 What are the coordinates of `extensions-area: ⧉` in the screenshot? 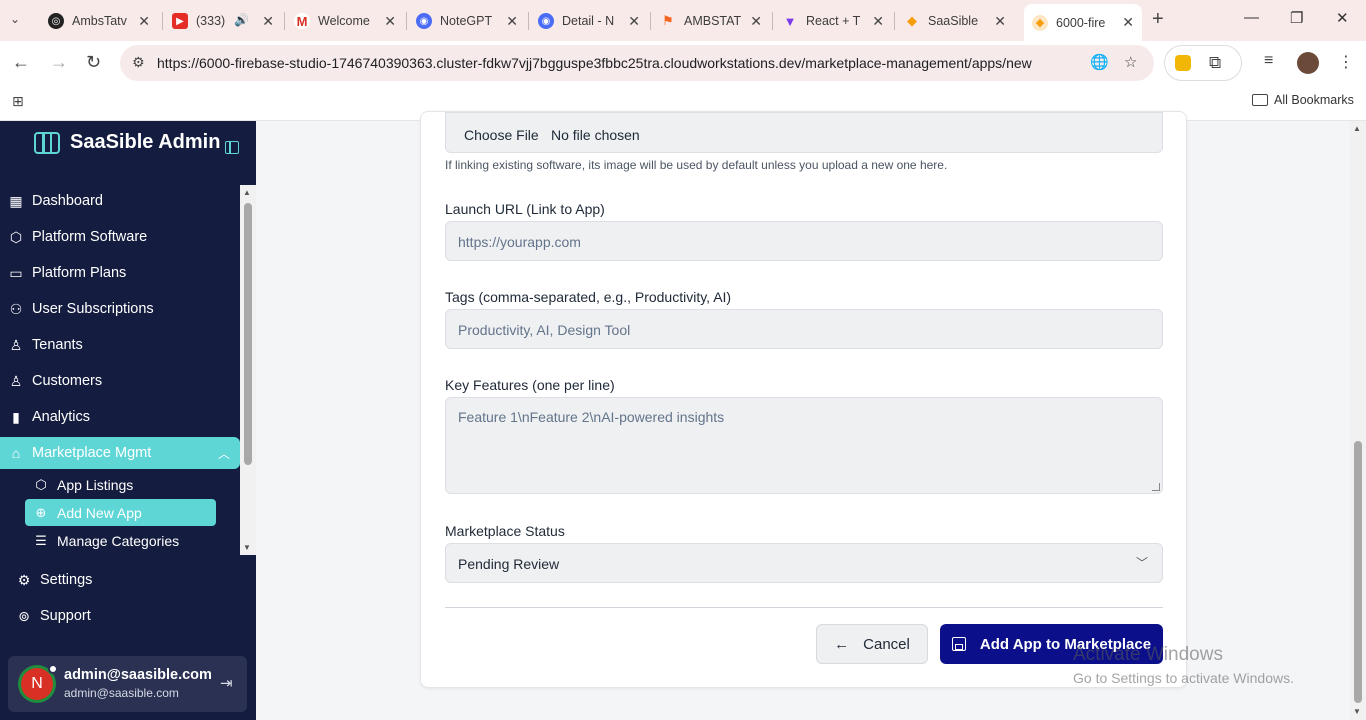 It's located at (1203, 63).